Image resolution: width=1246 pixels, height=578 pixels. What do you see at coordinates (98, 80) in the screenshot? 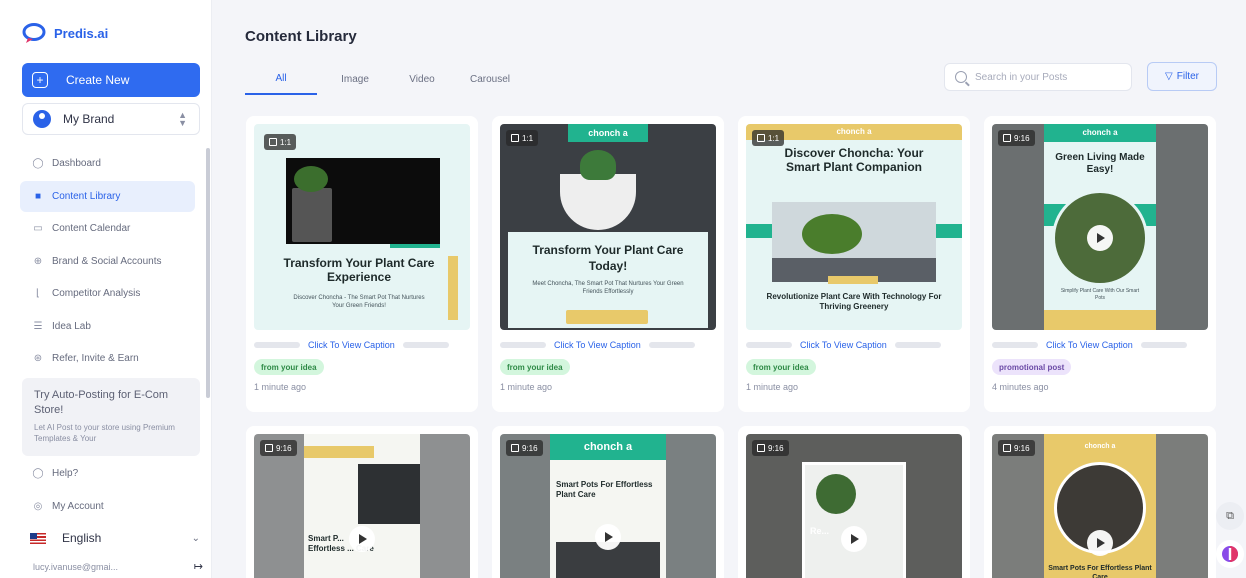
I see `create-new-label: Create New` at bounding box center [98, 80].